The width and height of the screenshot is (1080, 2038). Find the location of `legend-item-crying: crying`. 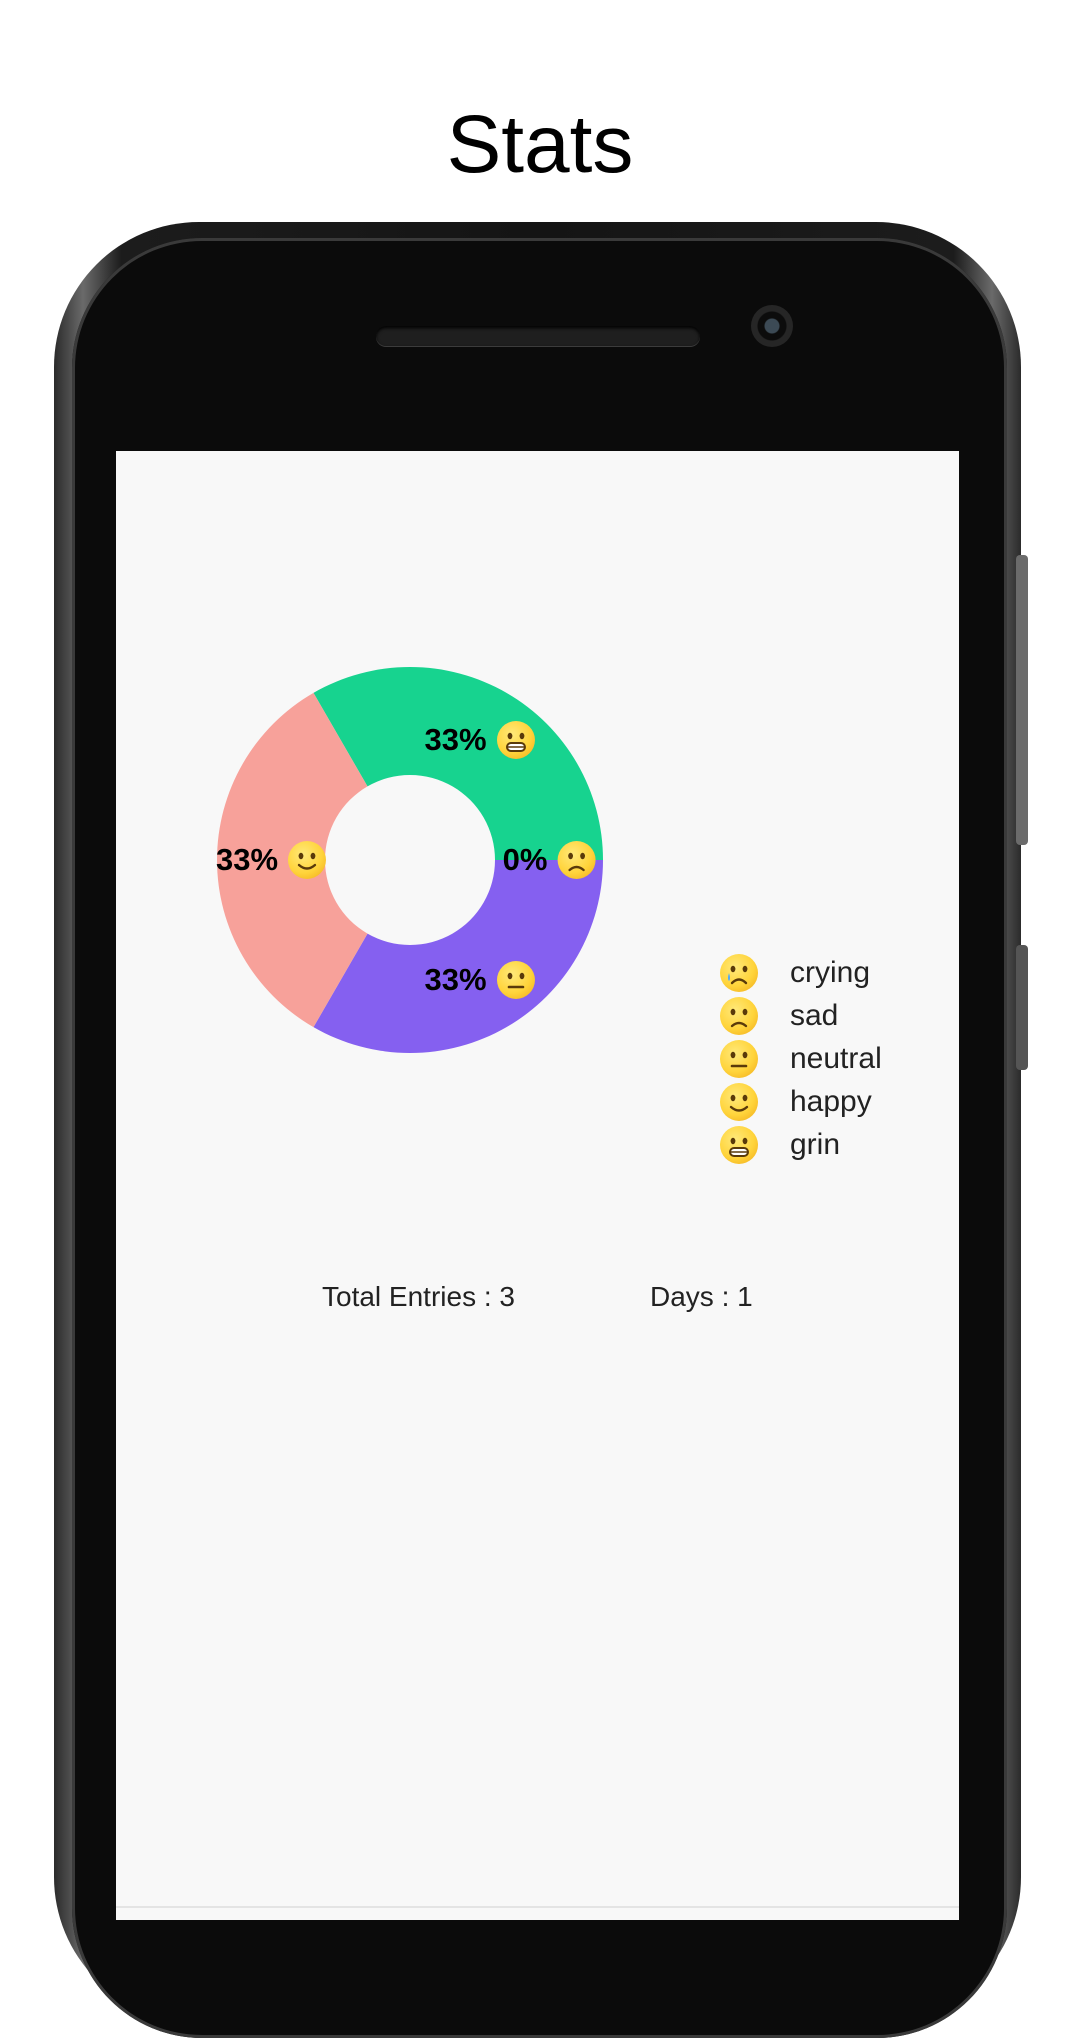

legend-item-crying: crying is located at coordinates (801, 972).